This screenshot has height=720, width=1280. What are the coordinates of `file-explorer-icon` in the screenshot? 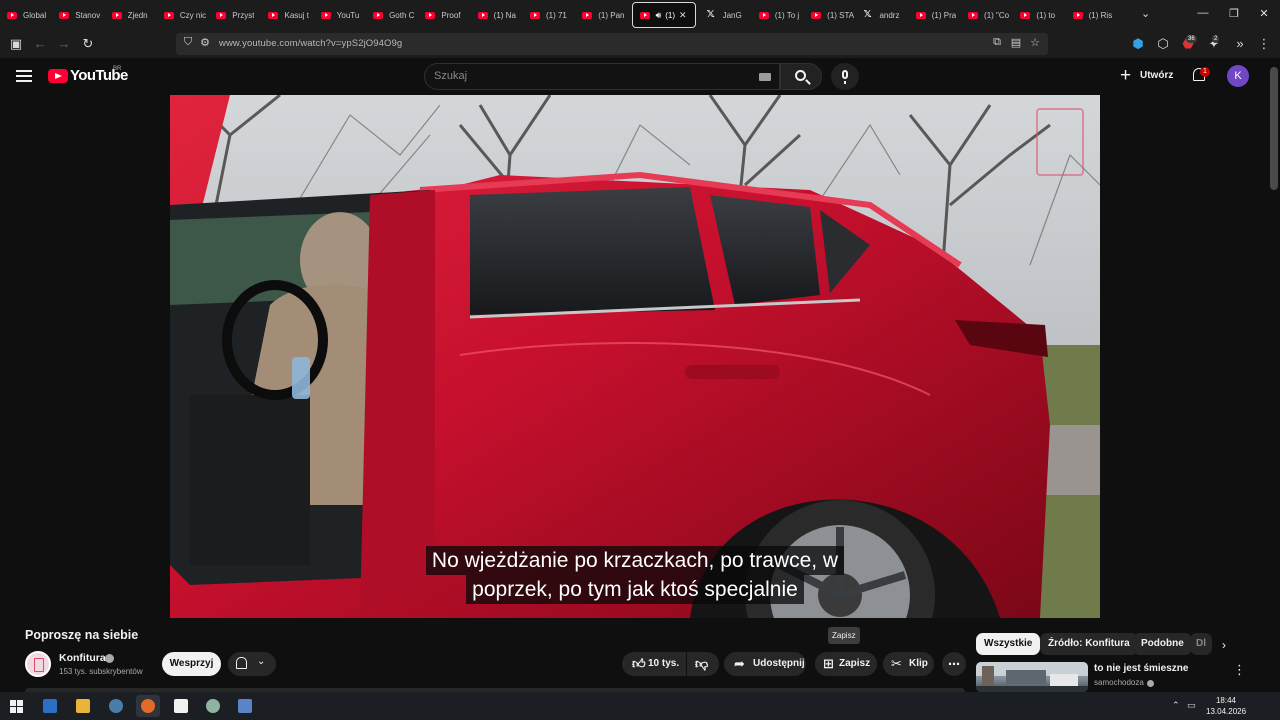 It's located at (83, 706).